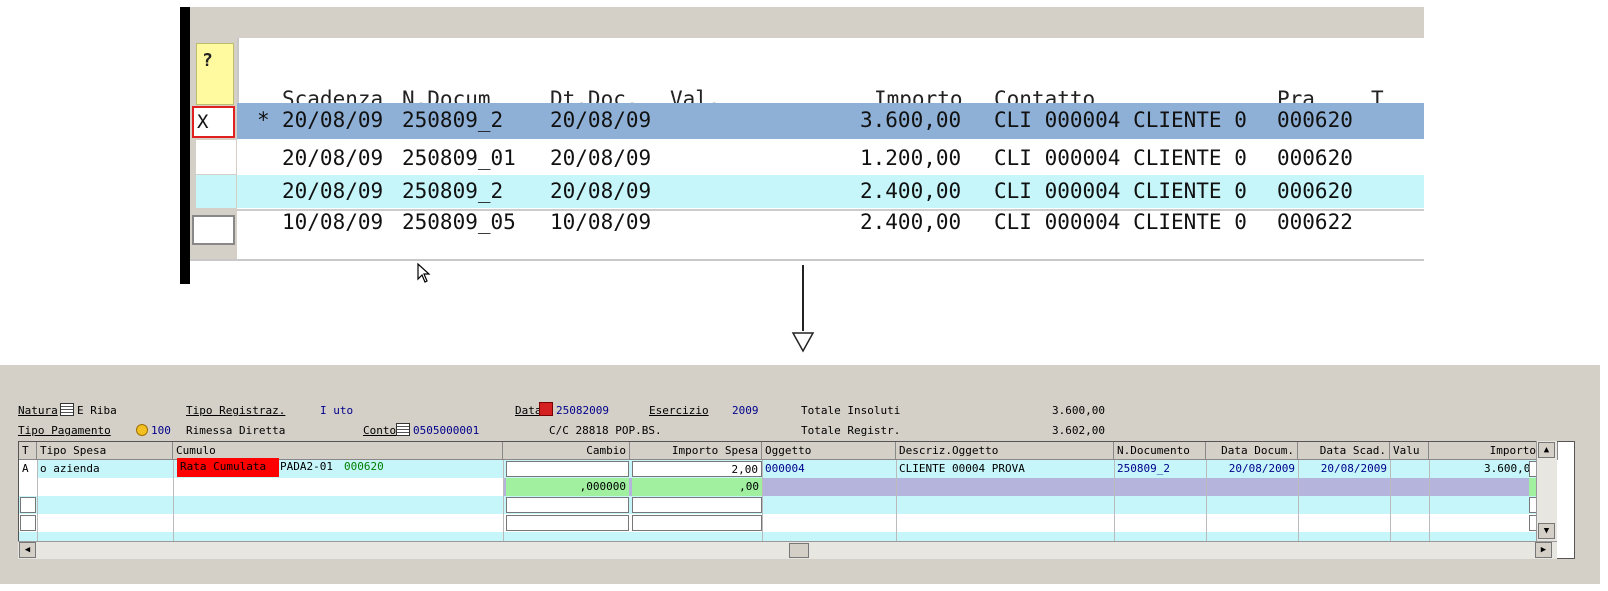 This screenshot has width=1608, height=591. Describe the element at coordinates (310, 467) in the screenshot. I see `grid-cell-cumulo-code: PADA2-01` at that location.